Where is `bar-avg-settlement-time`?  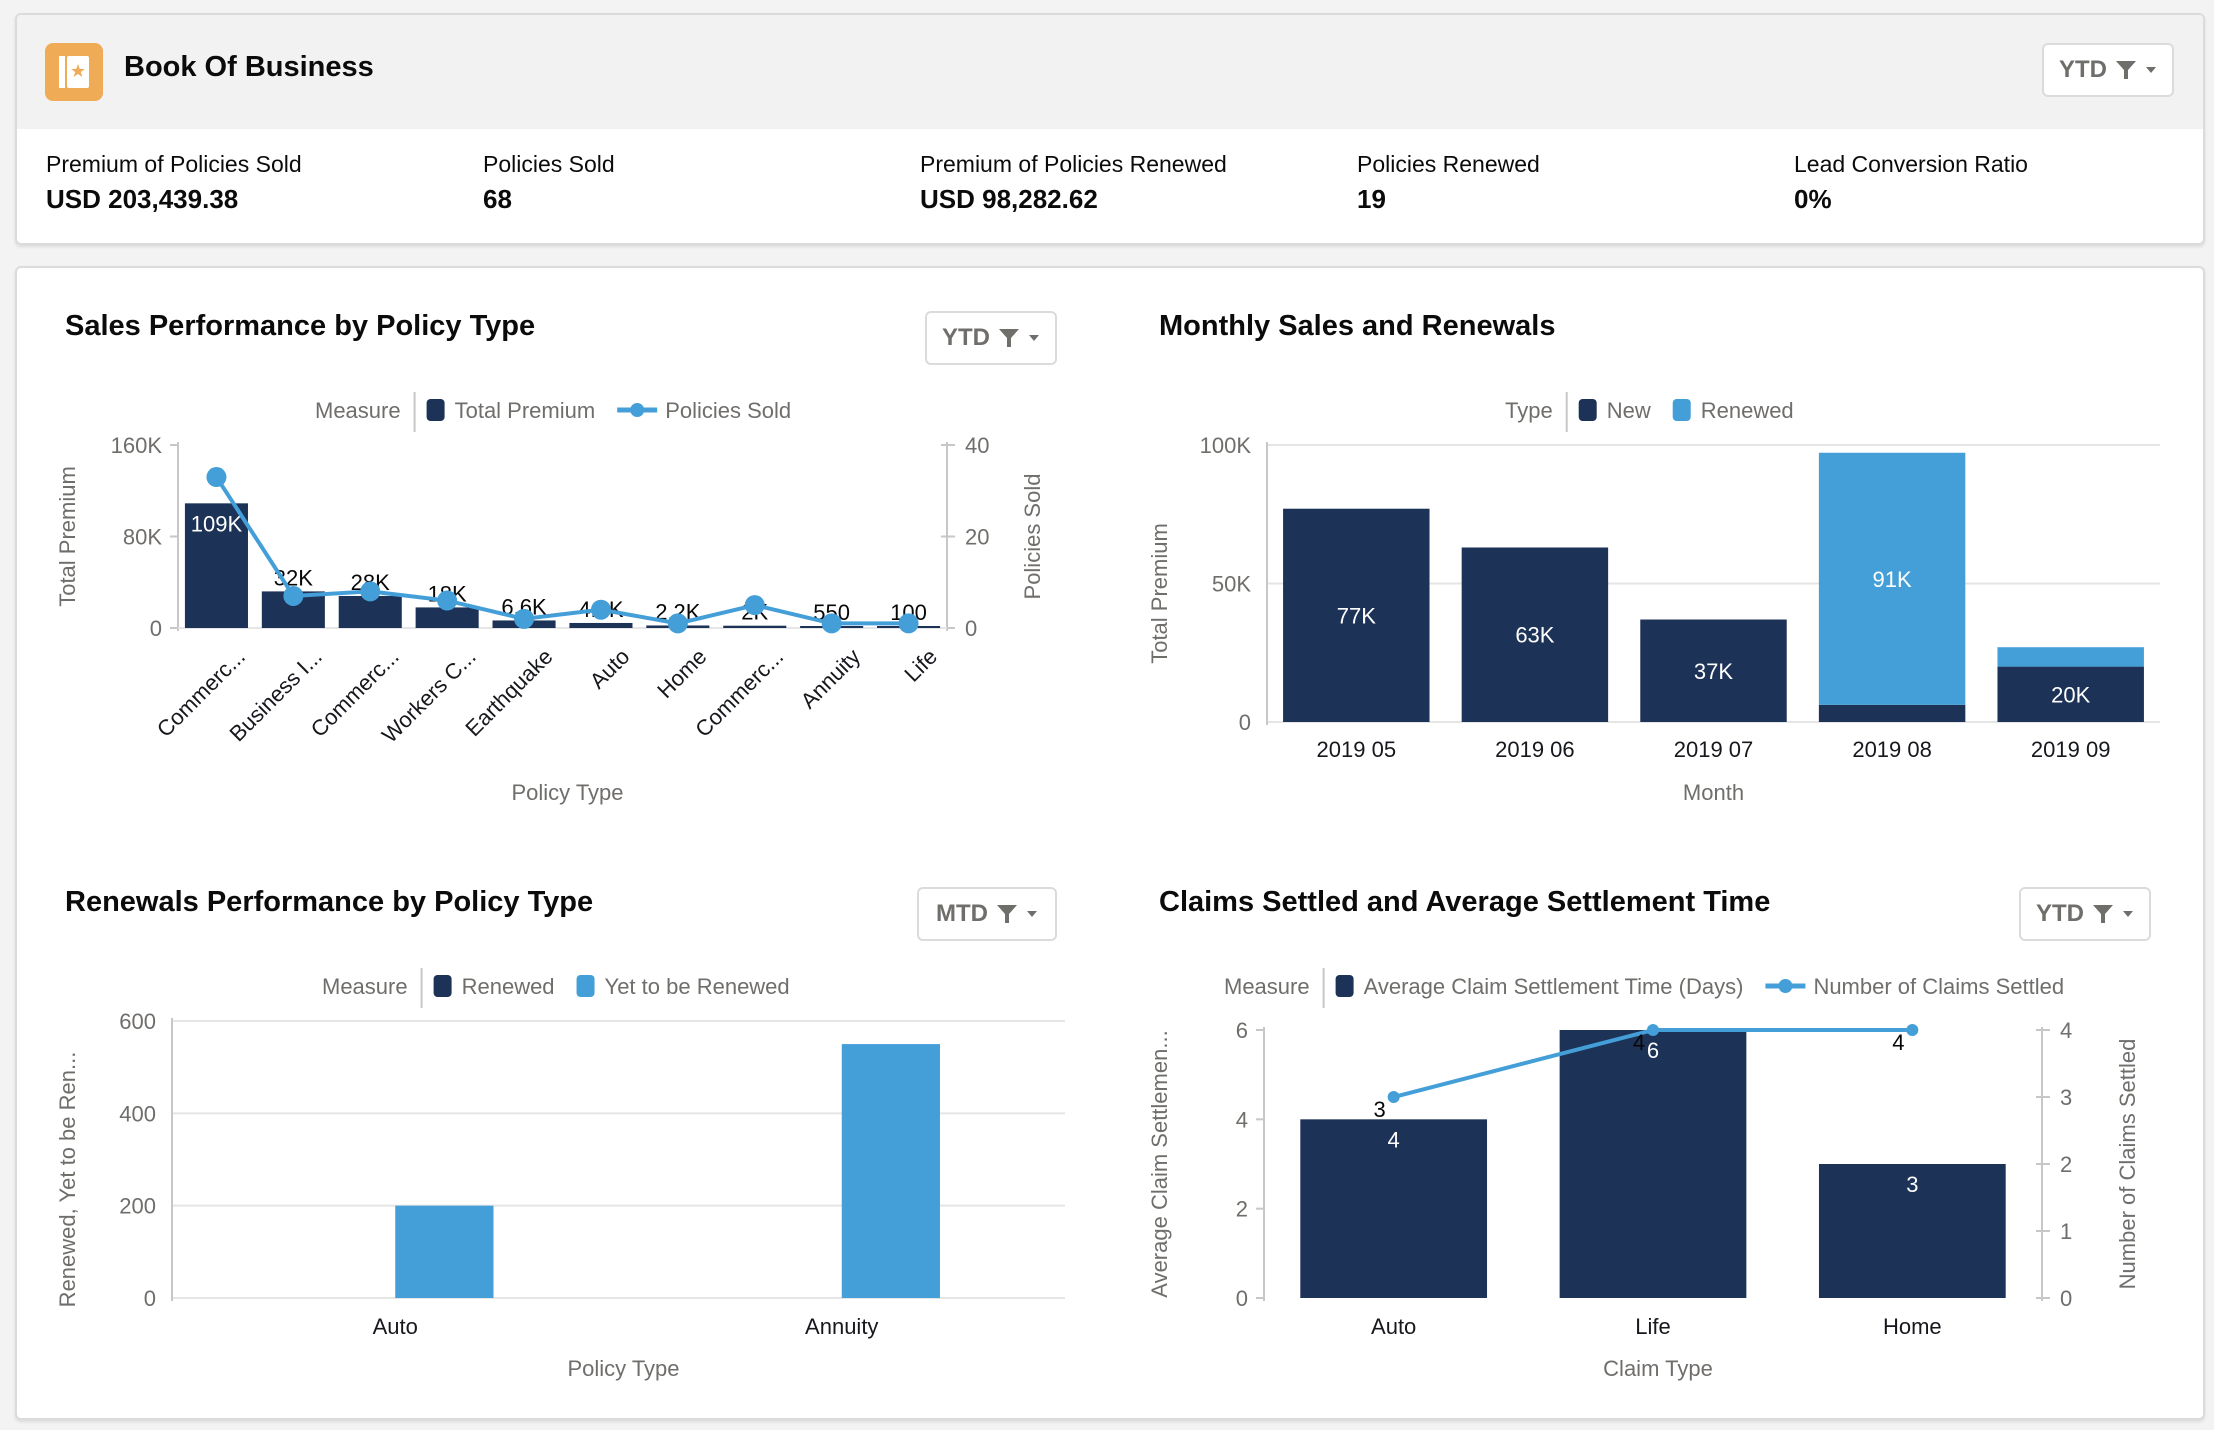
bar-avg-settlement-time is located at coordinates (1653, 1164).